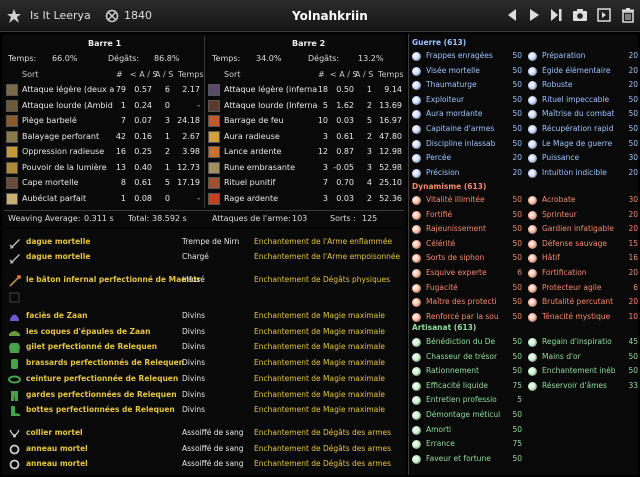 This screenshot has height=477, width=640. Describe the element at coordinates (259, 167) in the screenshot. I see `skill-name: Rune embrasante` at that location.